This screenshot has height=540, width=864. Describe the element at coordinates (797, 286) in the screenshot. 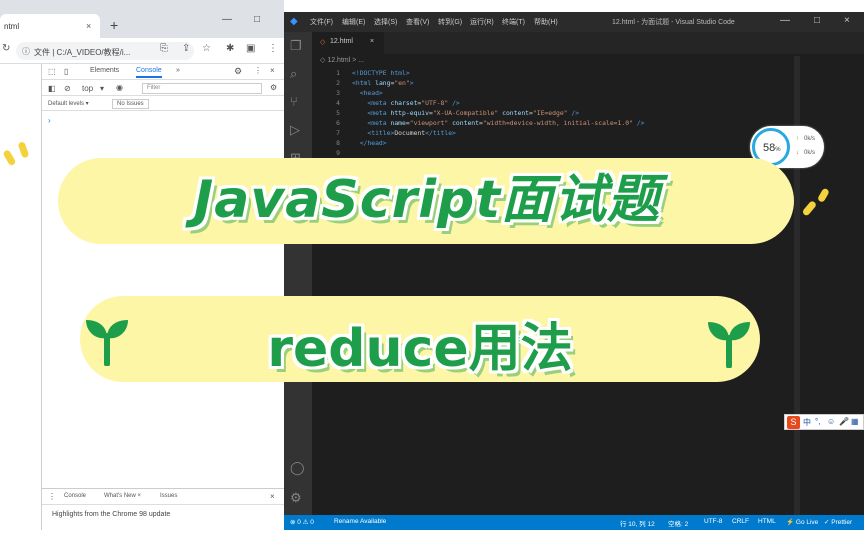

I see `editor-scrollbar` at that location.